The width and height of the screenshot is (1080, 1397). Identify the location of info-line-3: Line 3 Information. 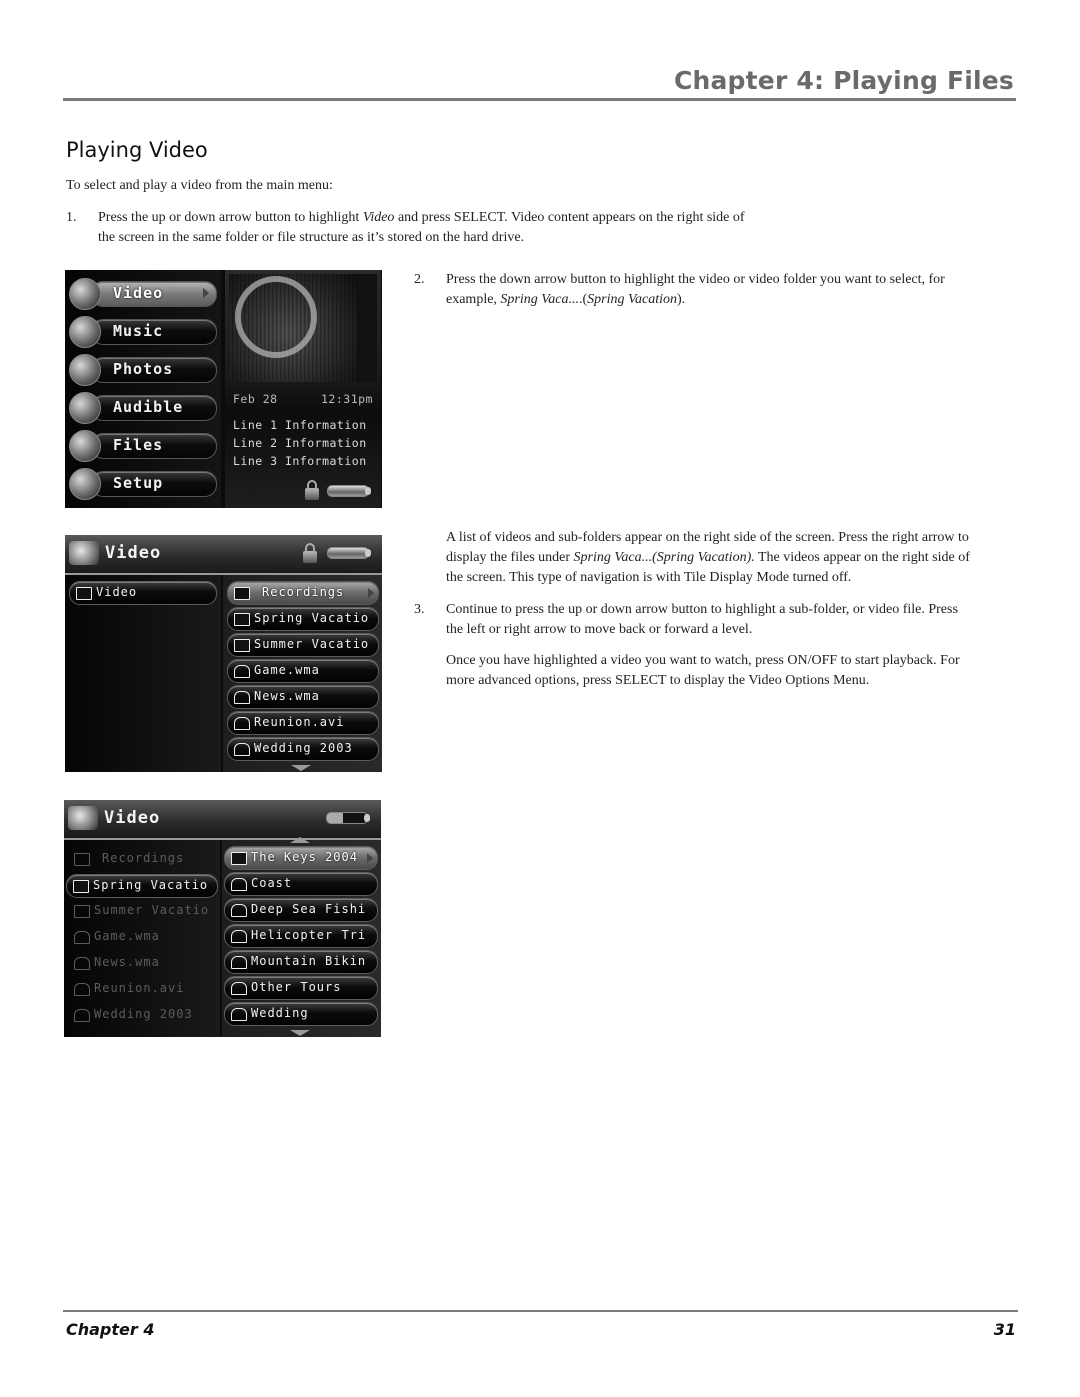
(300, 461).